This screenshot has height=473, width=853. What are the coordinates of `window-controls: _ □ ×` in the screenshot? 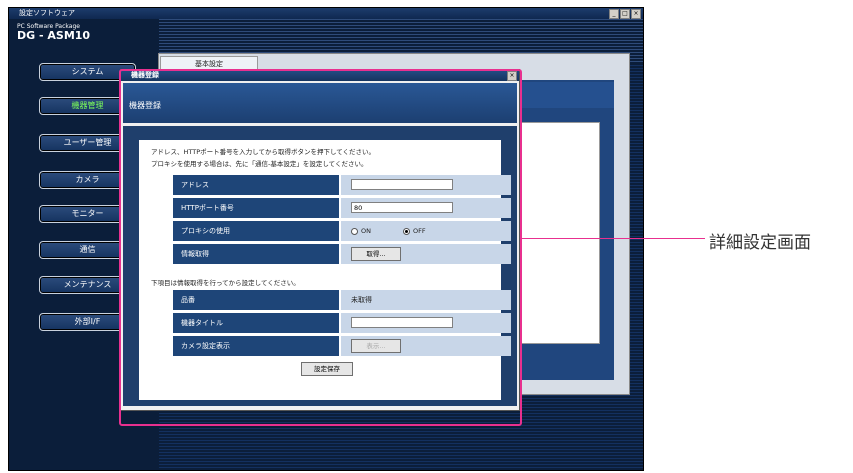 It's located at (625, 14).